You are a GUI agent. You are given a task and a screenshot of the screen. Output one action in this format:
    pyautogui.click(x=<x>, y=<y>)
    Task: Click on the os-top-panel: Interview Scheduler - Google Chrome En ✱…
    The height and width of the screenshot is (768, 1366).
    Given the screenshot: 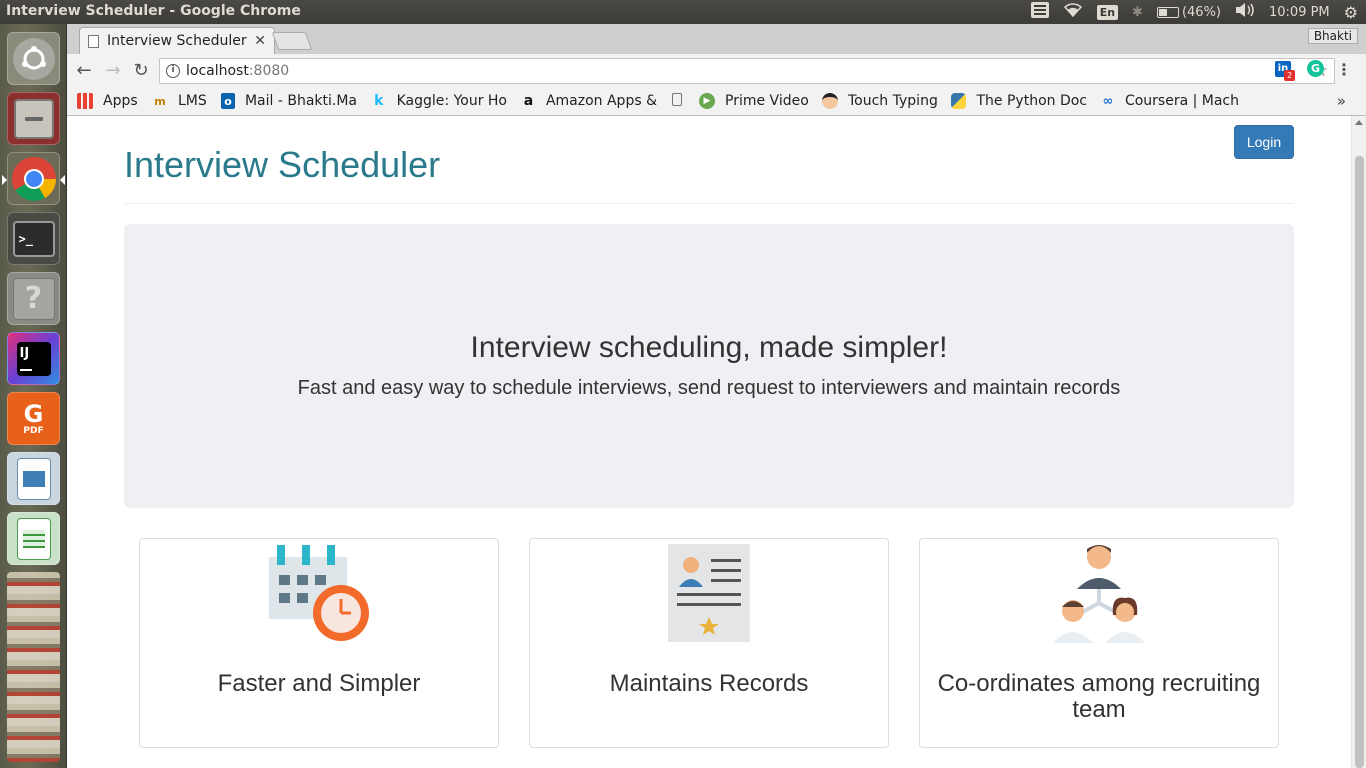 What is the action you would take?
    pyautogui.click(x=683, y=12)
    